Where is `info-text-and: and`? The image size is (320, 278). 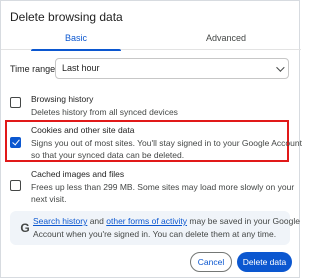
info-text-and: and is located at coordinates (97, 221).